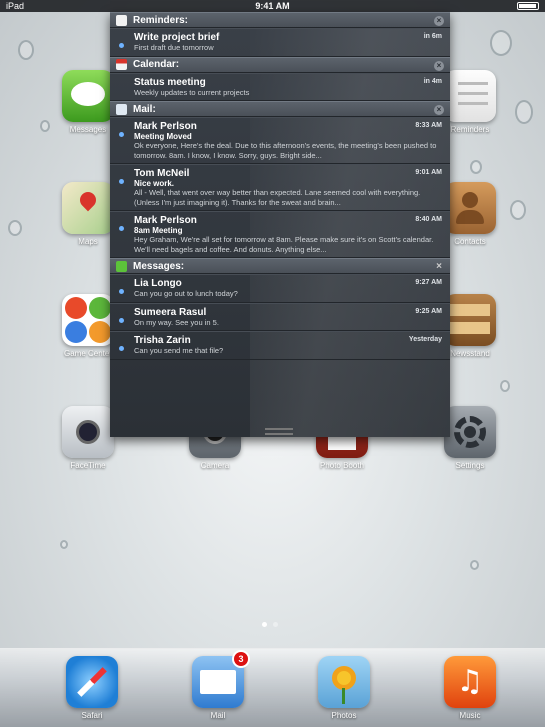 The height and width of the screenshot is (727, 545). Describe the element at coordinates (88, 129) in the screenshot. I see `app-label: Messages` at that location.